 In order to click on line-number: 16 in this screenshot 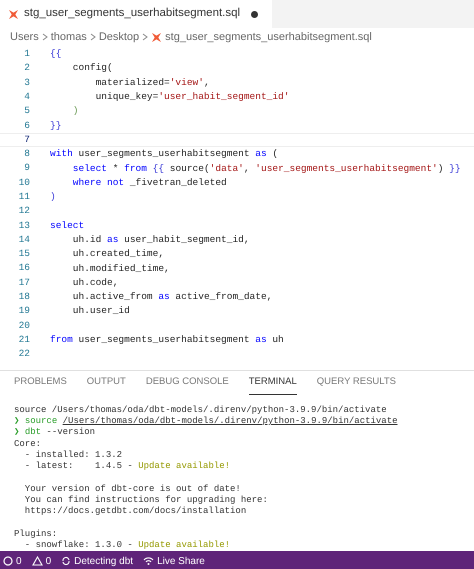, I will do `click(24, 268)`.